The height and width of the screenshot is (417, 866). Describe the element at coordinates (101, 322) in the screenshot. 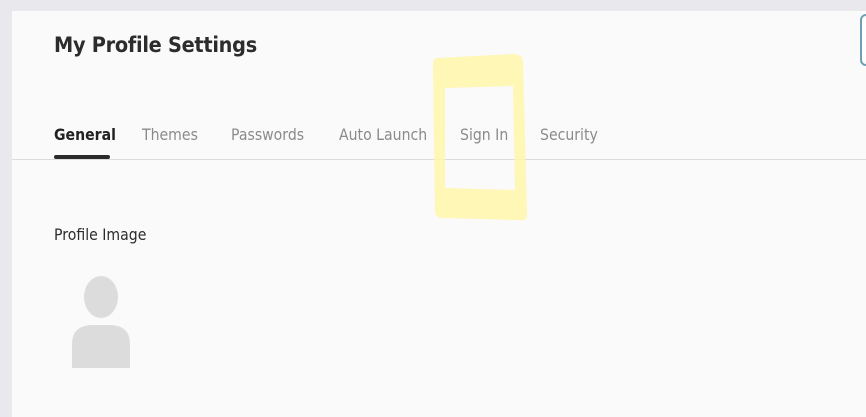

I see `user-silhouette-icon` at that location.